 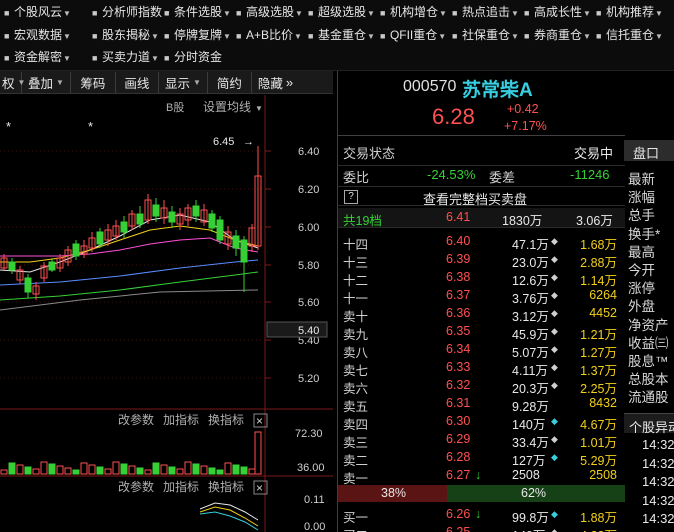 I want to click on orderbook-row: 十三 6.39 23.0万 ◆ 2.88万, so click(x=481, y=260).